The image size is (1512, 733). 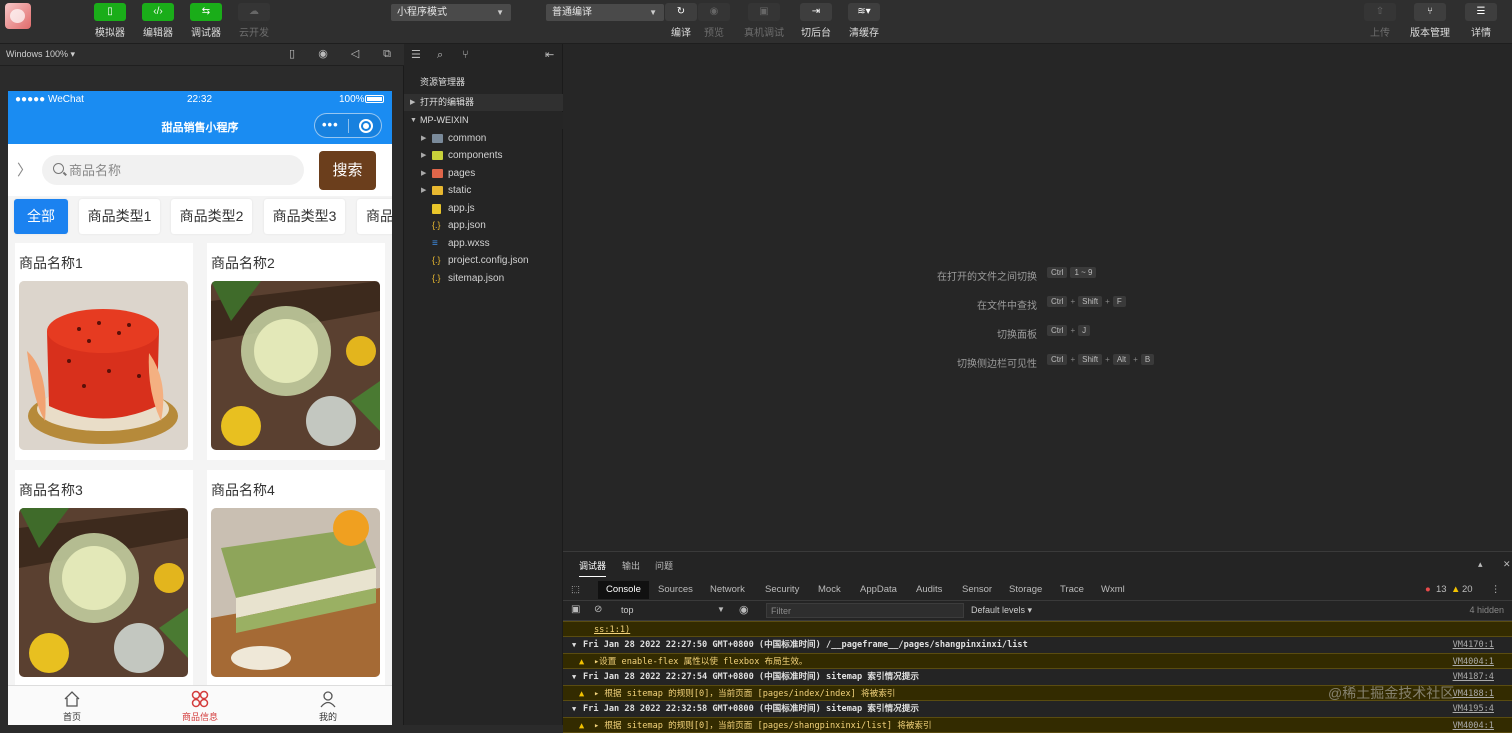 What do you see at coordinates (18, 16) in the screenshot?
I see `app-avatar` at bounding box center [18, 16].